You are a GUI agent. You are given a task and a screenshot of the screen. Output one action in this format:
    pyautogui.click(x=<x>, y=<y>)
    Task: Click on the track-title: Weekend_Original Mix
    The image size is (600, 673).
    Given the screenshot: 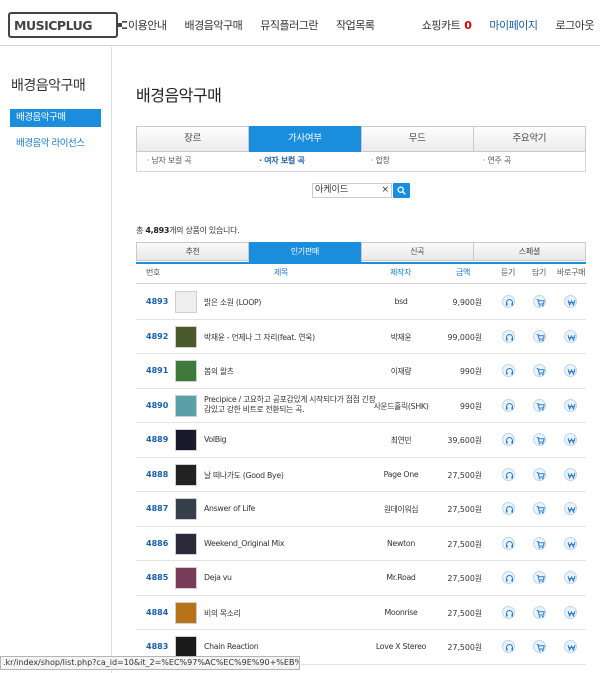 What is the action you would take?
    pyautogui.click(x=288, y=543)
    